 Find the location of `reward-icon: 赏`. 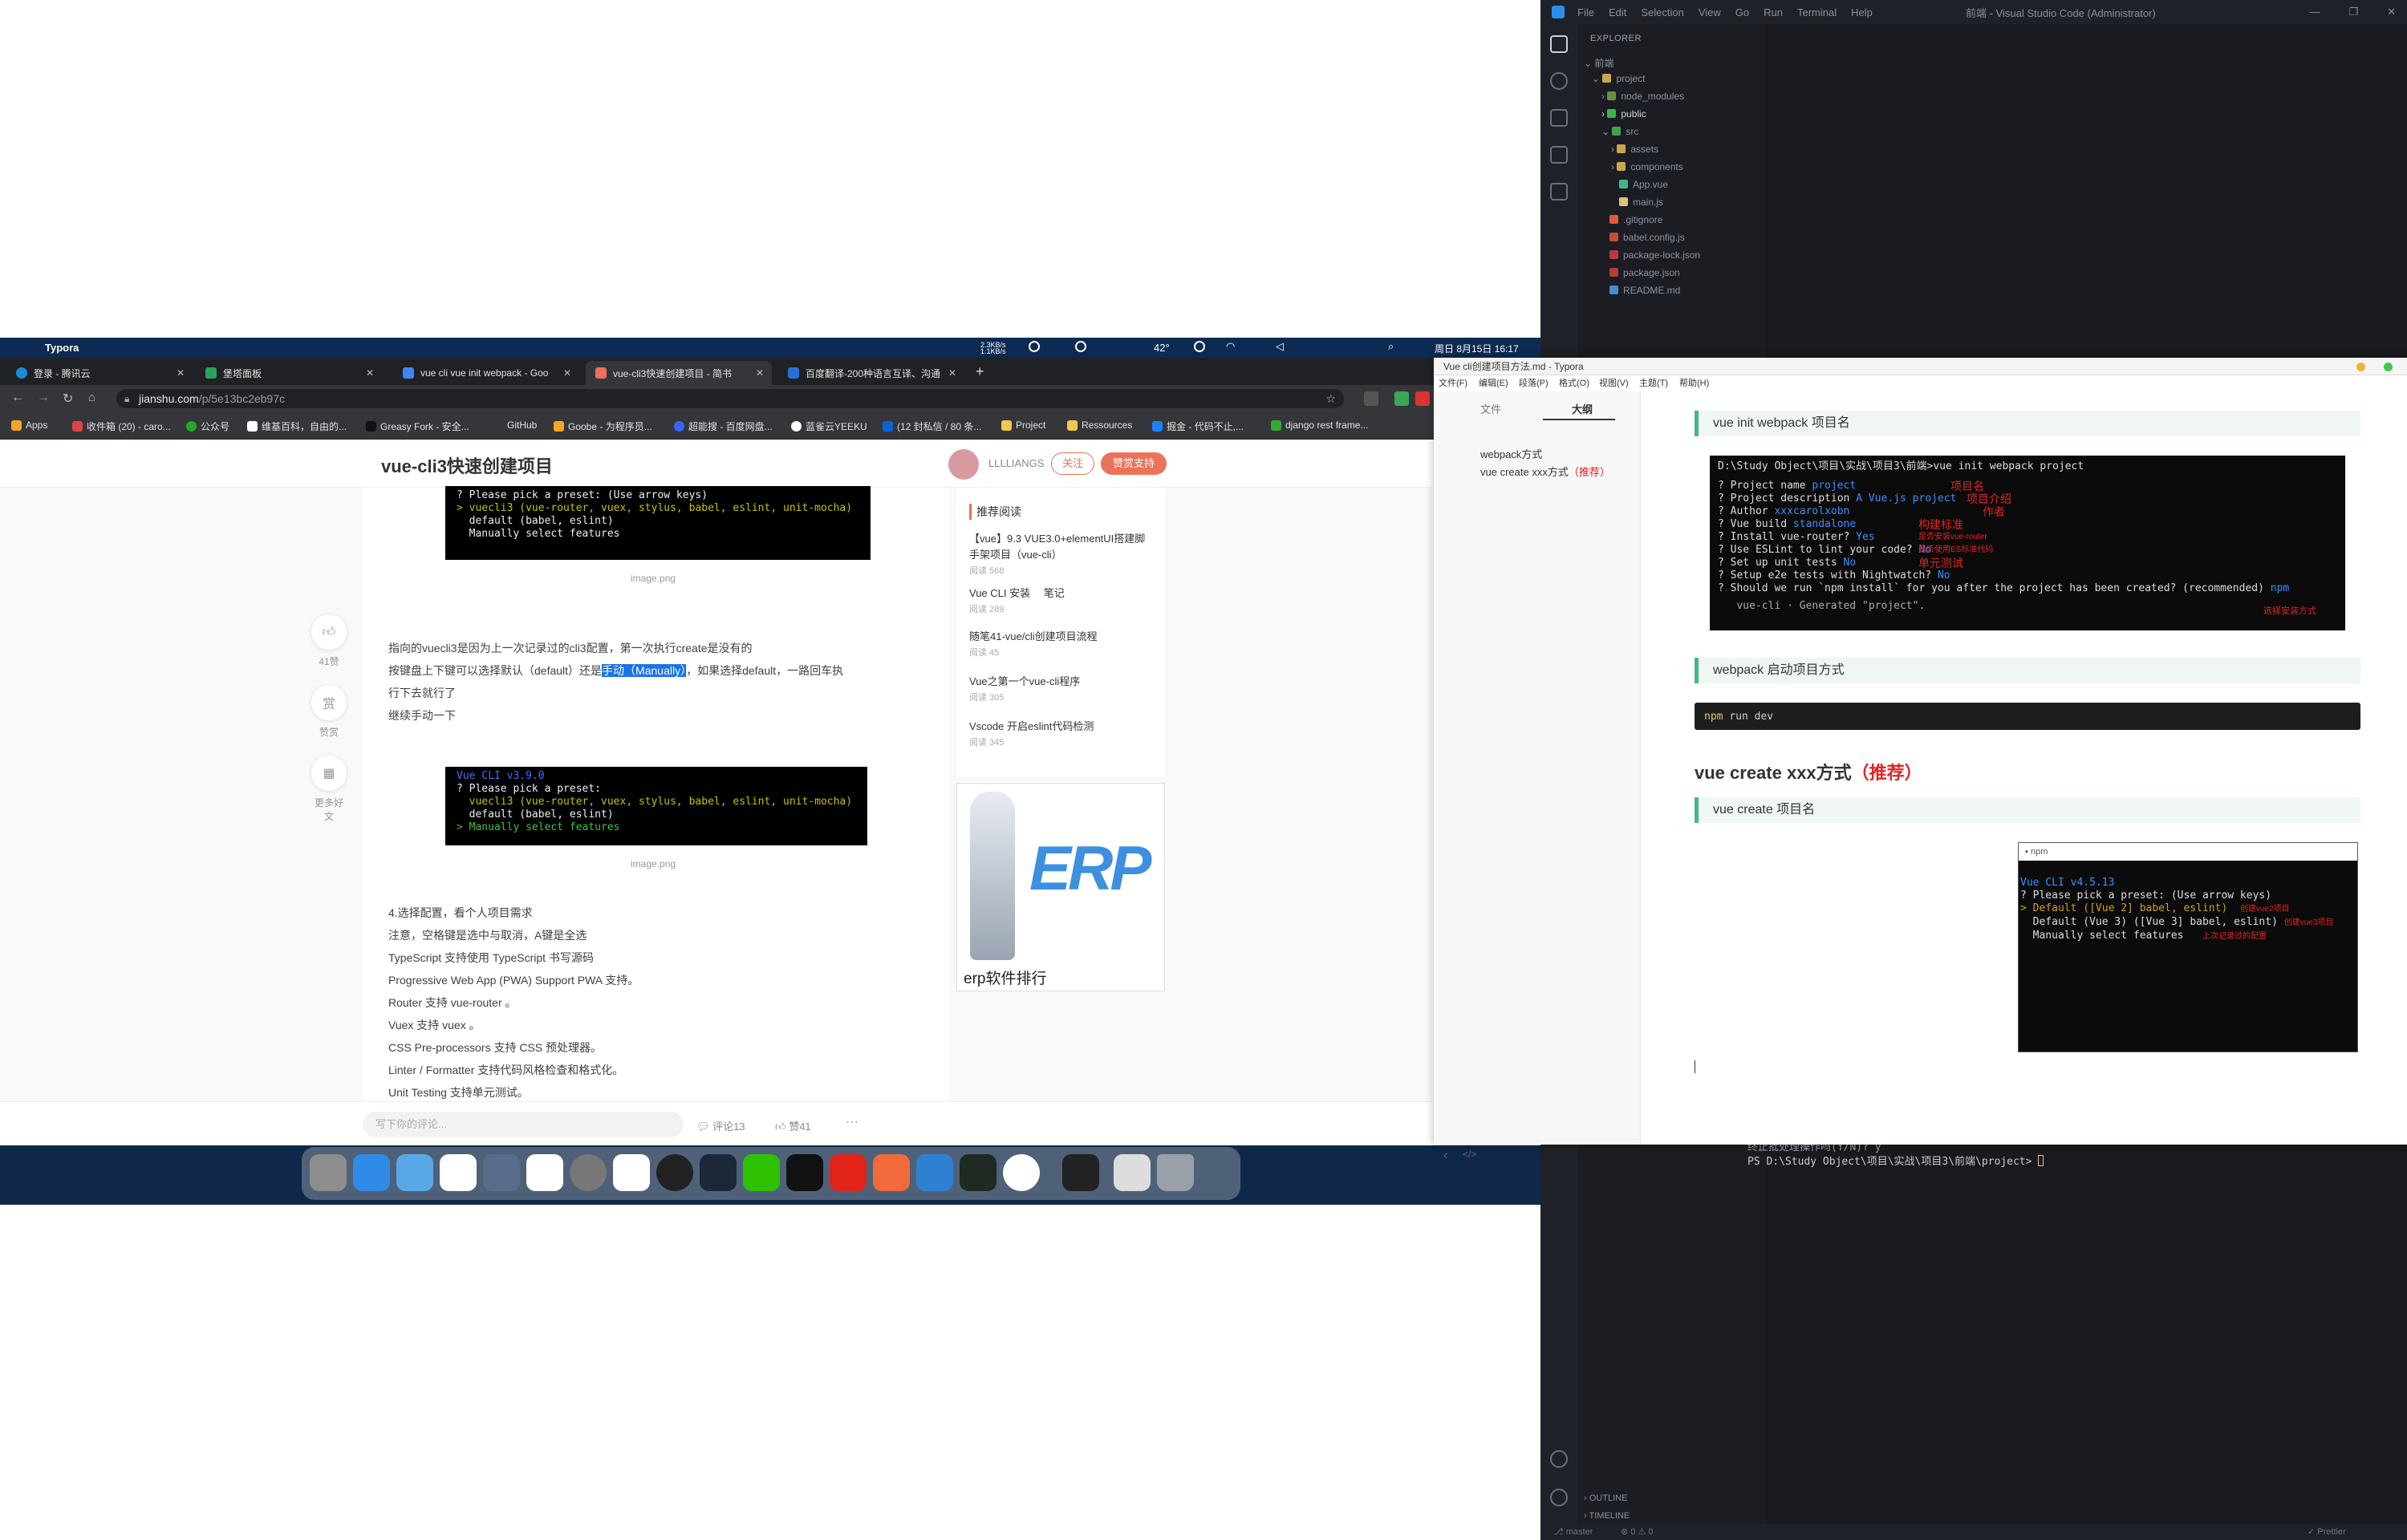

reward-icon: 赏 is located at coordinates (329, 702).